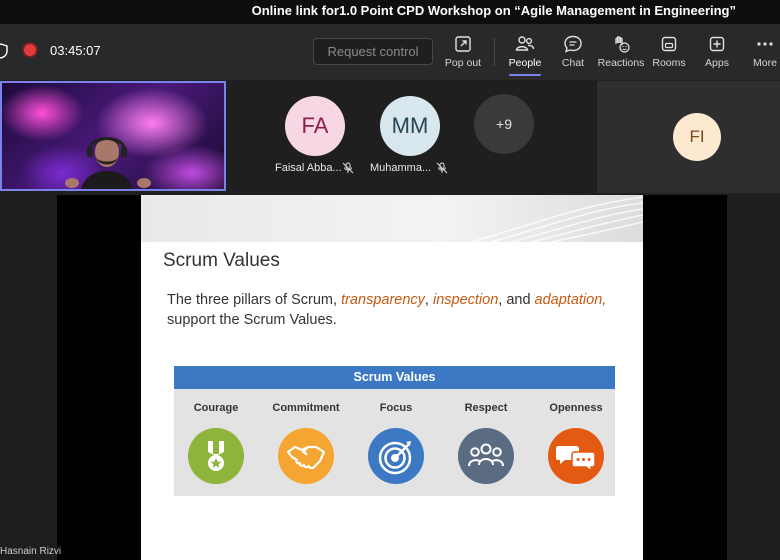  What do you see at coordinates (570, 300) in the screenshot?
I see `highlight-adaptation: adaptation,` at bounding box center [570, 300].